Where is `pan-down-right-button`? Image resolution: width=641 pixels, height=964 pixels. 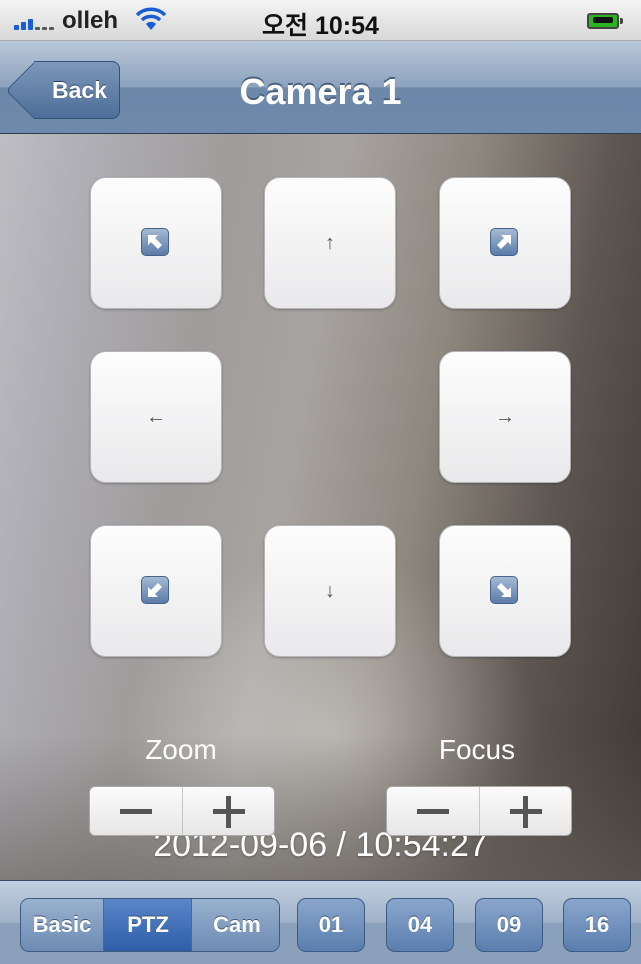 pan-down-right-button is located at coordinates (505, 591).